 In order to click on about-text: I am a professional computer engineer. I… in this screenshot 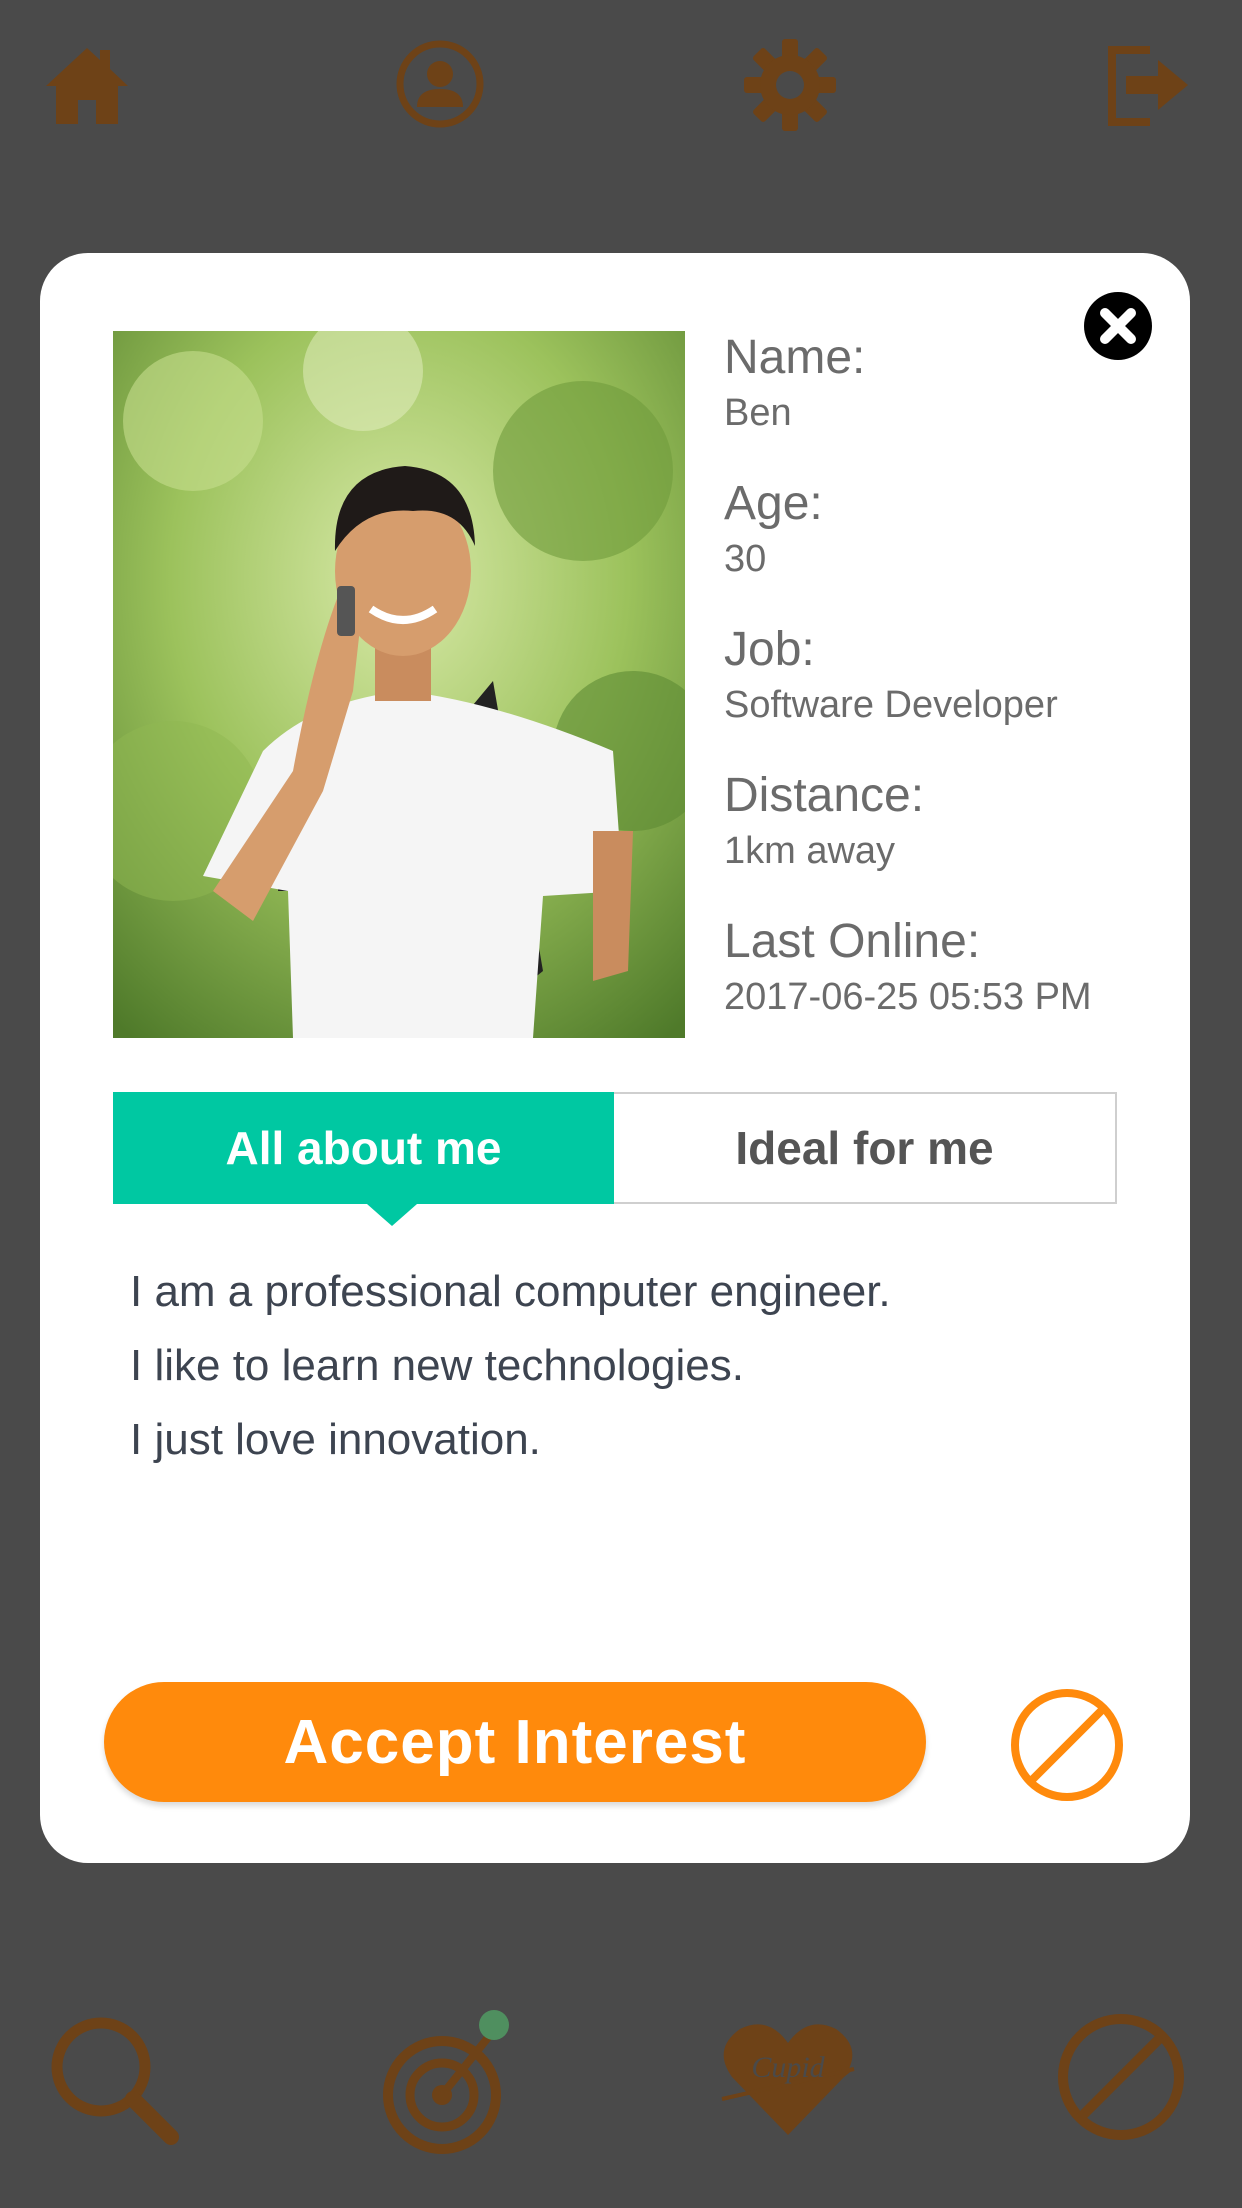, I will do `click(630, 1366)`.